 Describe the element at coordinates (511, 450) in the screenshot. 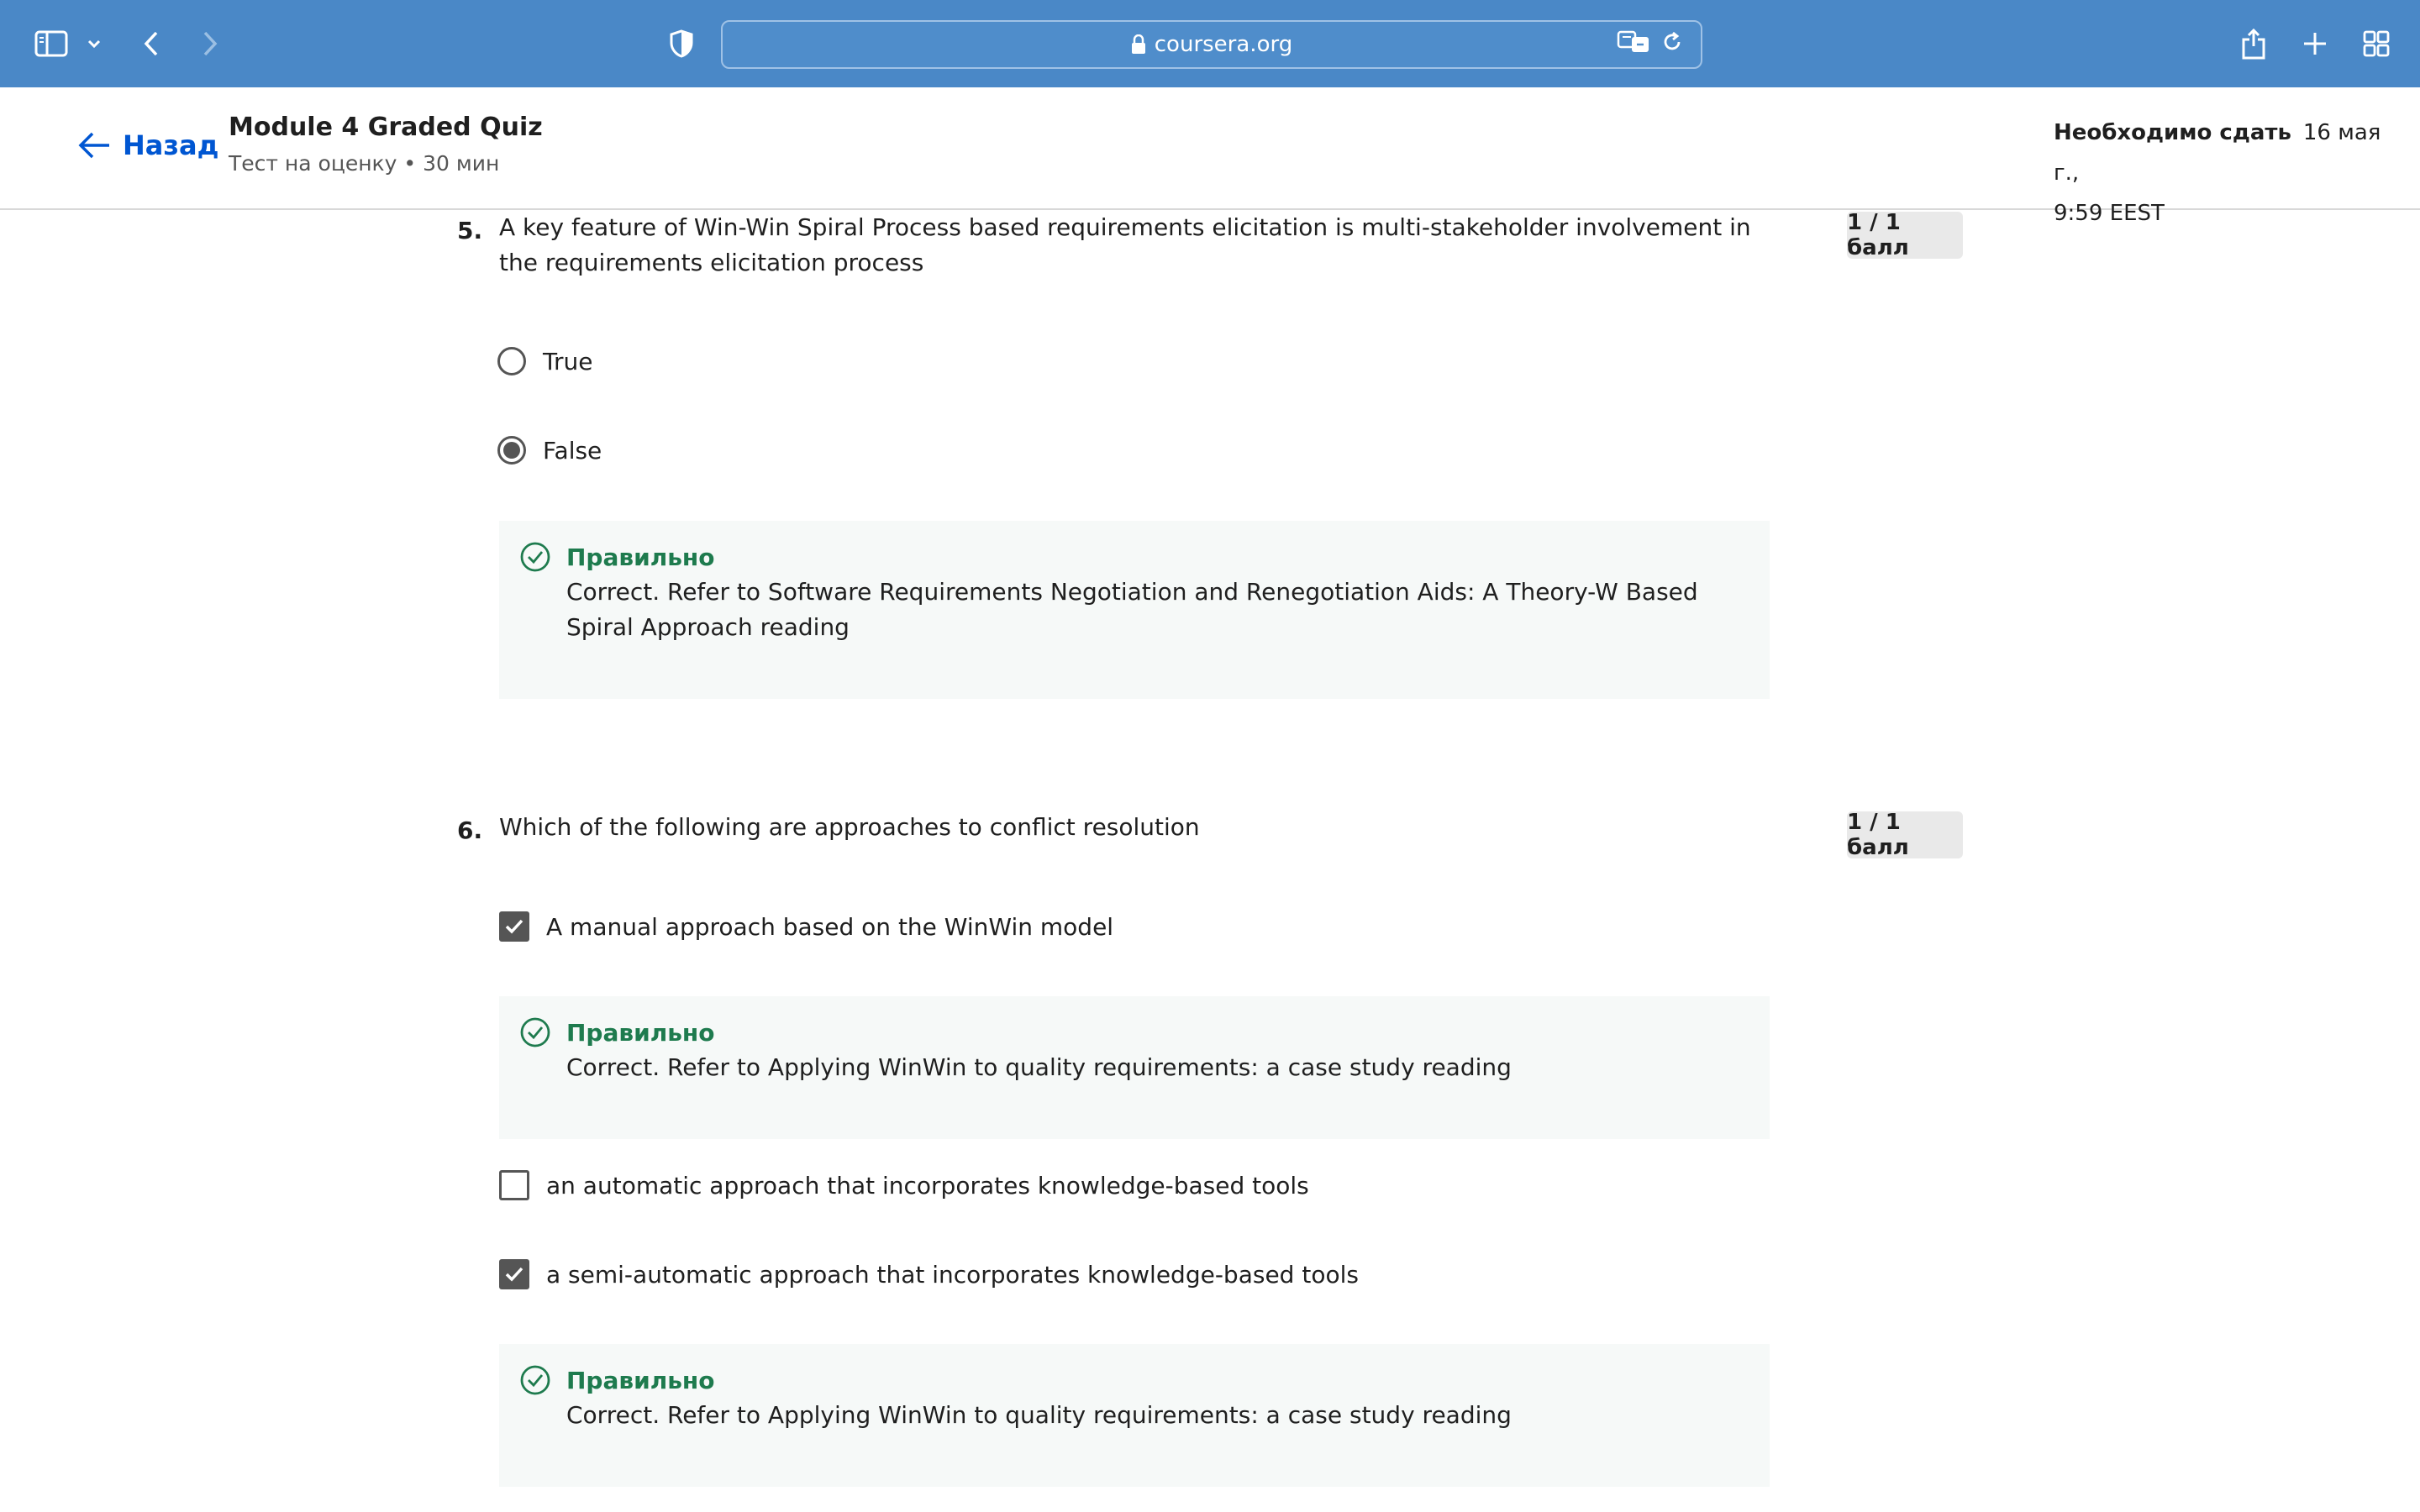

I see `radio-button-selected` at that location.